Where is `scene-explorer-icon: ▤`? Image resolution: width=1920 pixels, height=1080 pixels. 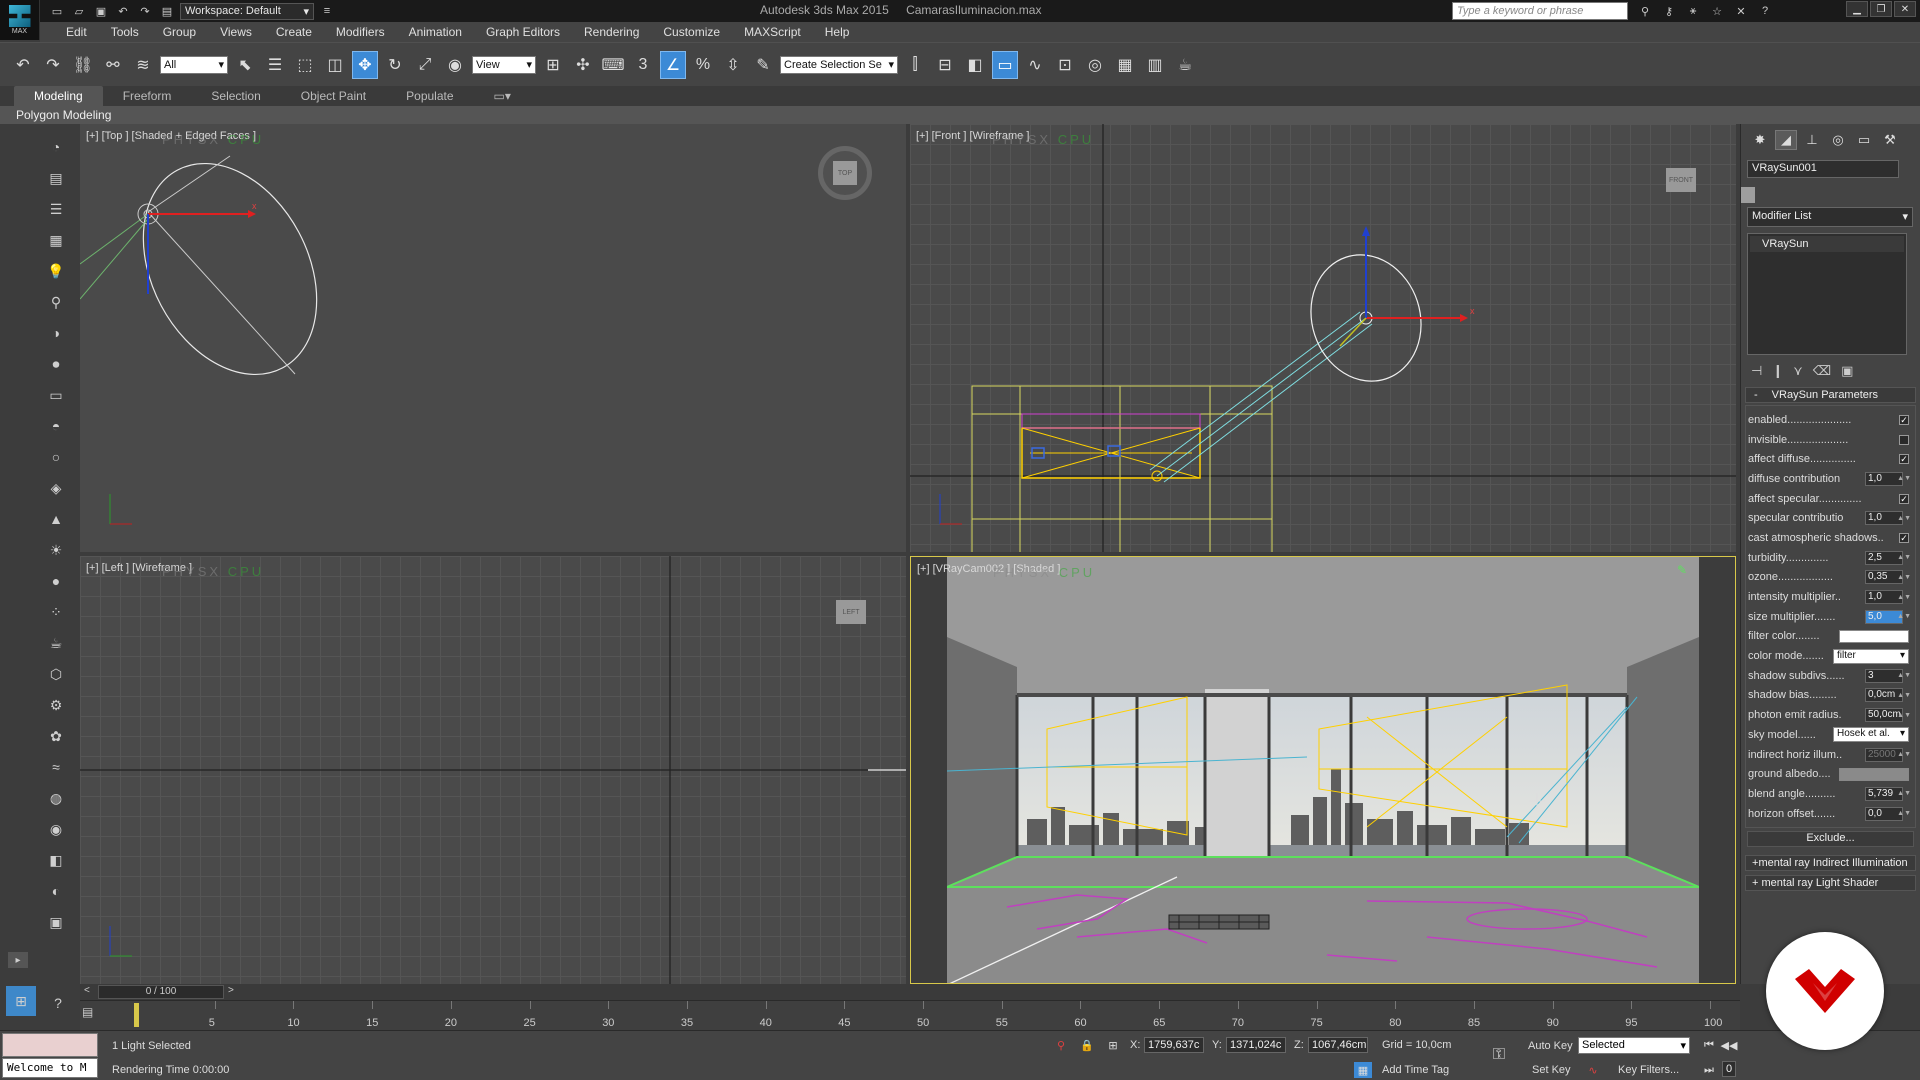
scene-explorer-icon: ▤ is located at coordinates (56, 178).